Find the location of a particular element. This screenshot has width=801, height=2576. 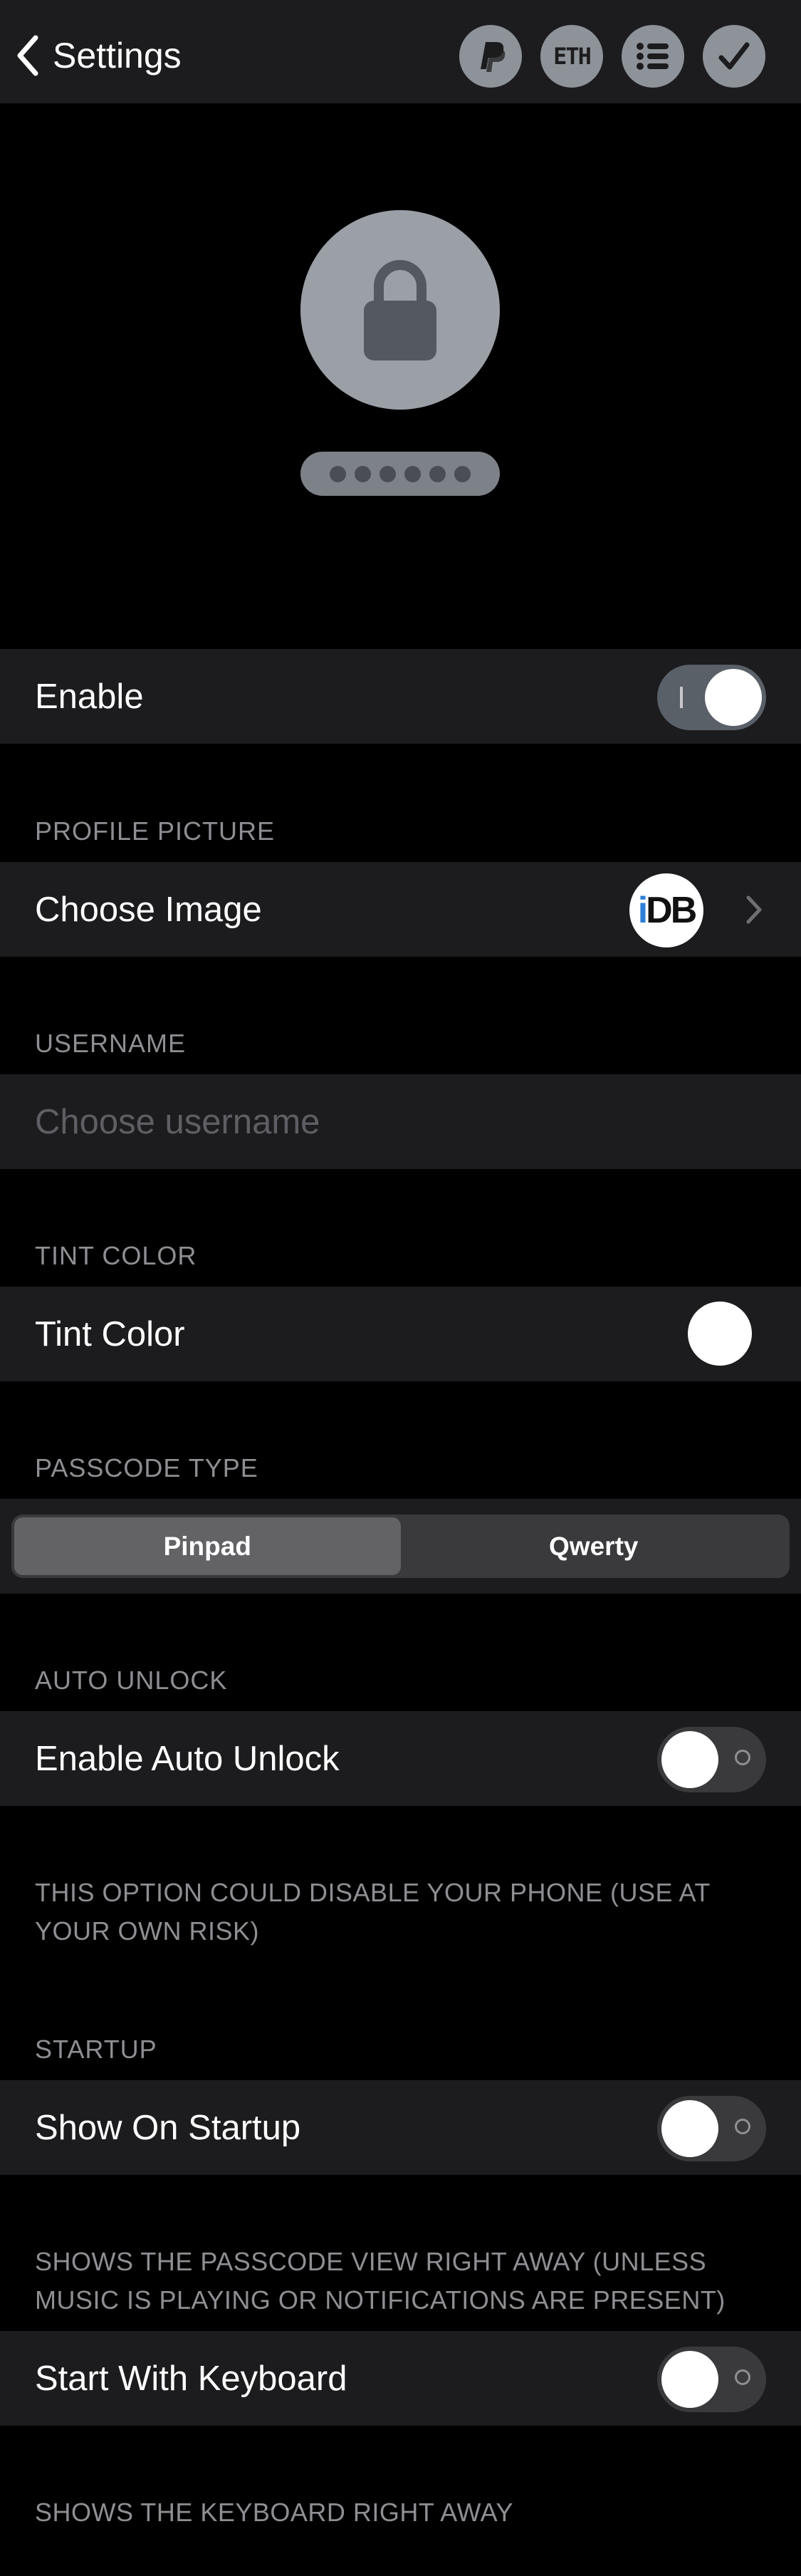

tint-color-label: Tint Color is located at coordinates (110, 1334).